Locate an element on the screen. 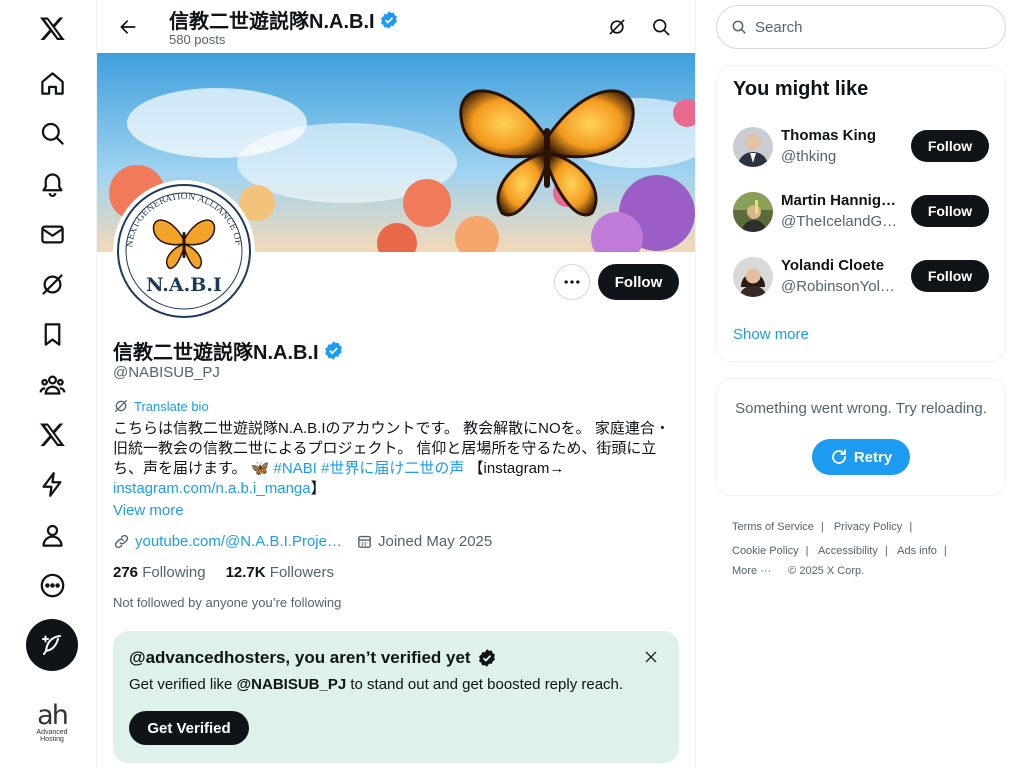 The image size is (1024, 768). footer-more-link: More ··· is located at coordinates (751, 571).